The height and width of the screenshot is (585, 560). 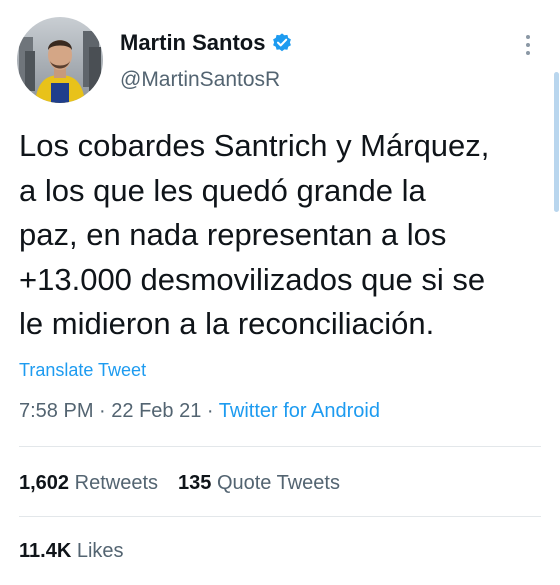 I want to click on verified-badge-icon, so click(x=282, y=42).